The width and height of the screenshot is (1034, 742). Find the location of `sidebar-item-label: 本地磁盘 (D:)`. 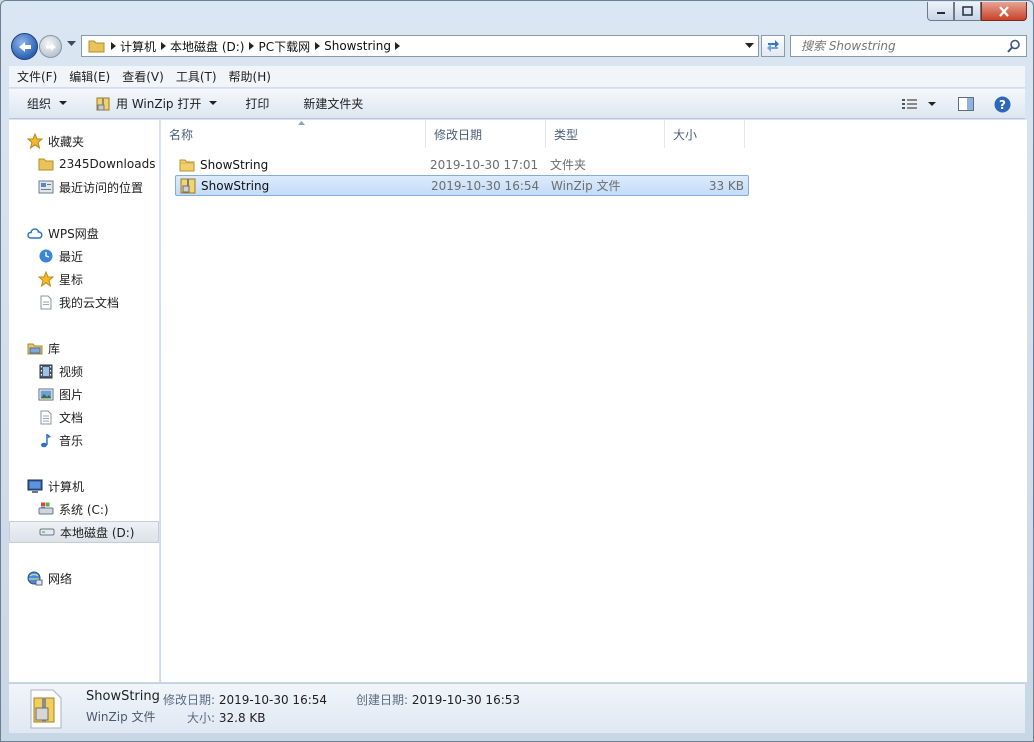

sidebar-item-label: 本地磁盘 (D:) is located at coordinates (97, 532).